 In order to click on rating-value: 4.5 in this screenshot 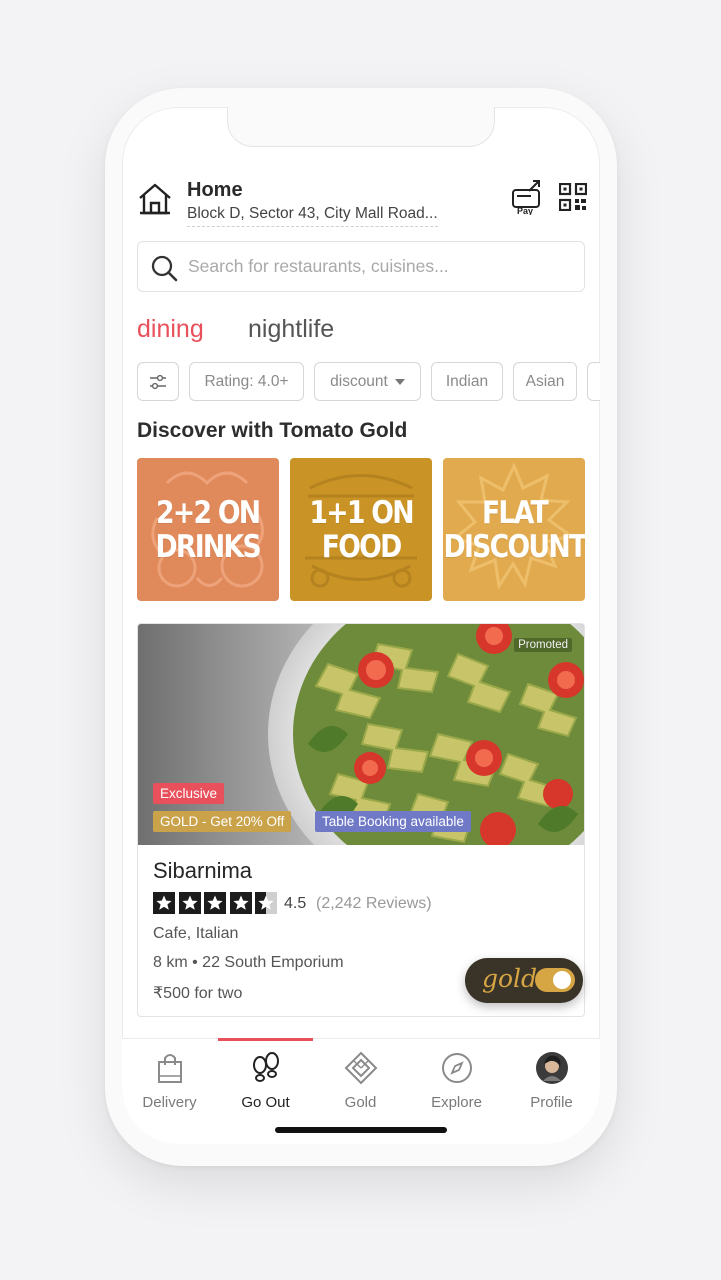, I will do `click(295, 903)`.